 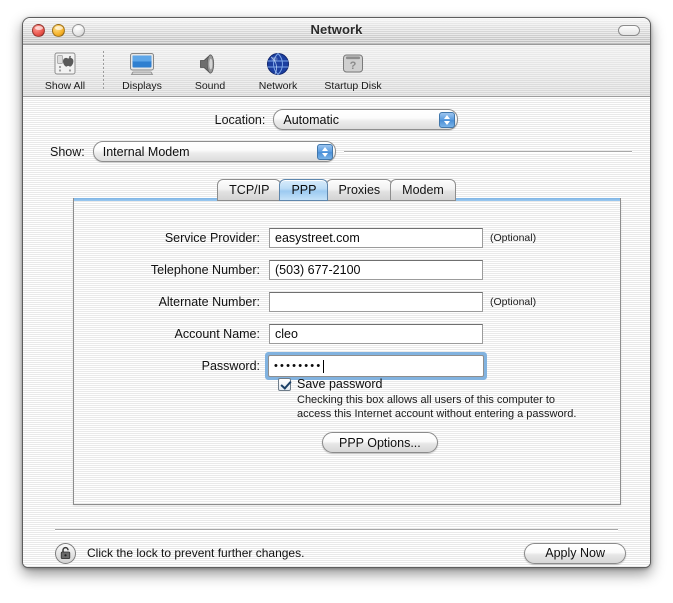 What do you see at coordinates (284, 384) in the screenshot?
I see `save-password-checkbox` at bounding box center [284, 384].